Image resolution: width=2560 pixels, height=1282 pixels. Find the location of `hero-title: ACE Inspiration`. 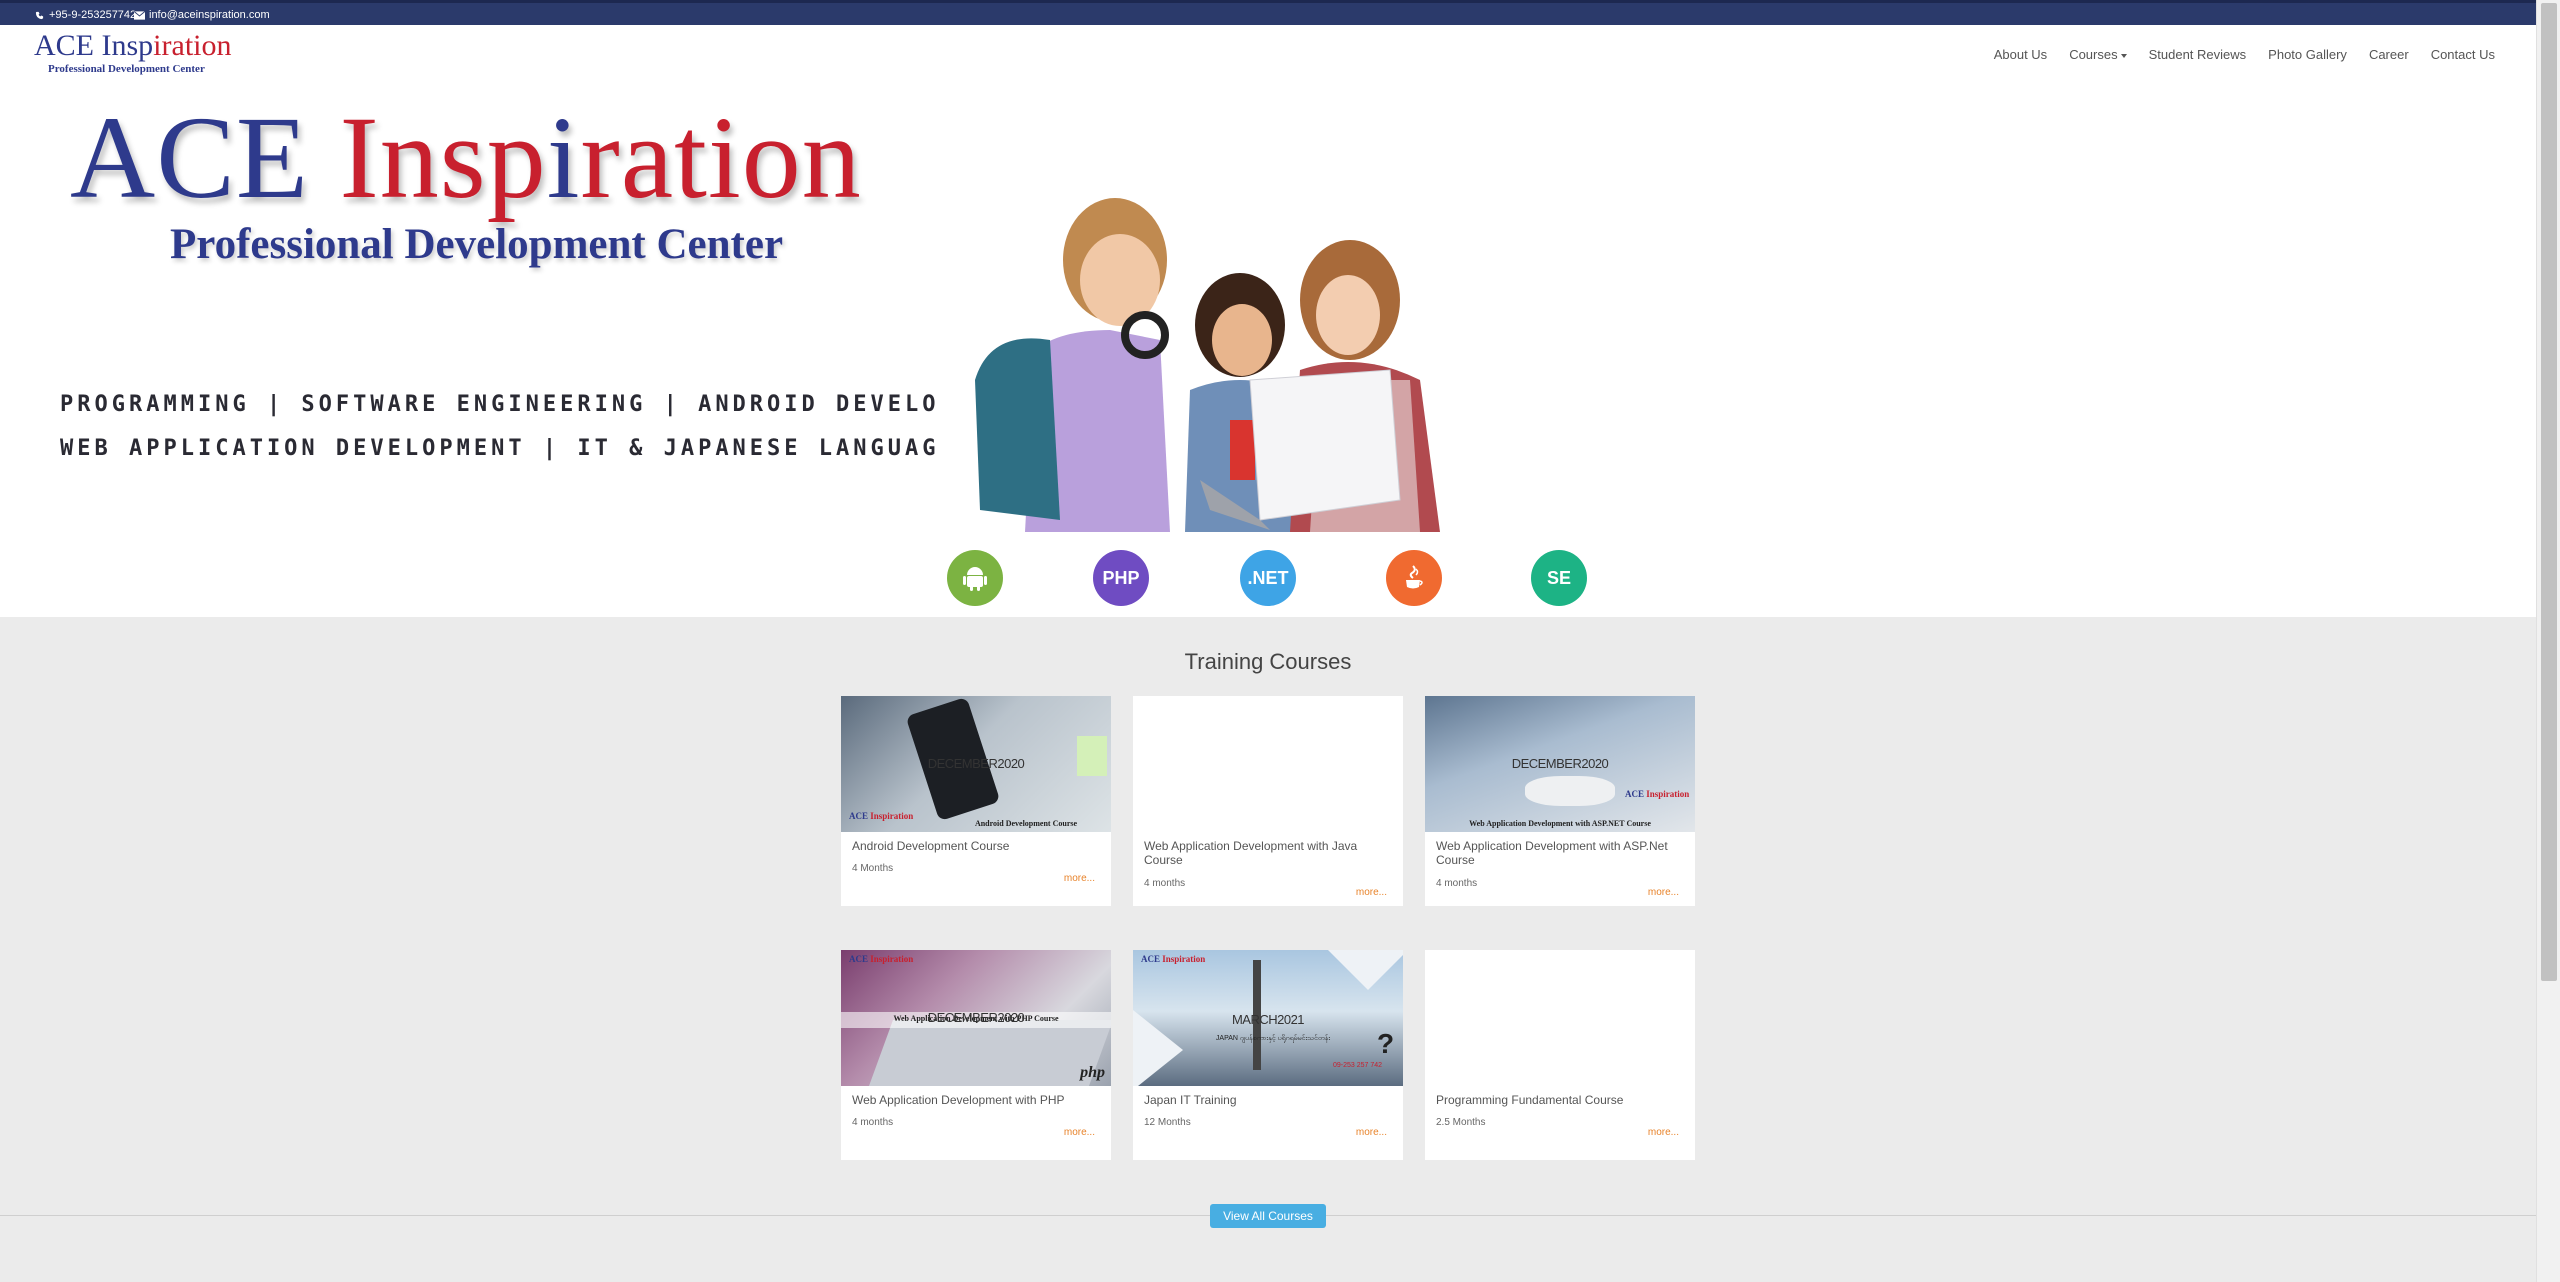

hero-title: ACE Inspiration is located at coordinates (466, 158).